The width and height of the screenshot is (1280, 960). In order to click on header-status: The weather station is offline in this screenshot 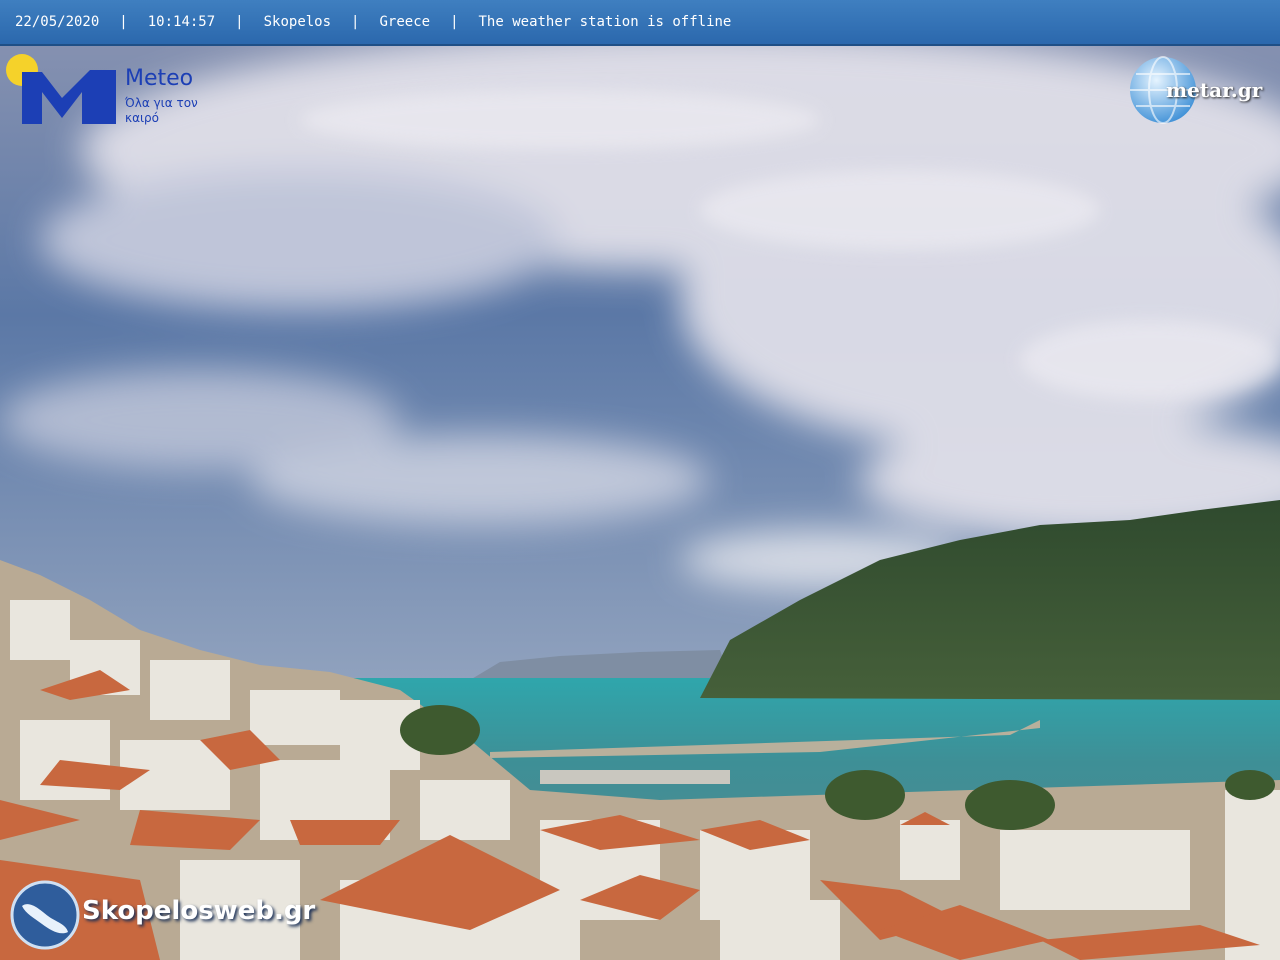, I will do `click(605, 22)`.